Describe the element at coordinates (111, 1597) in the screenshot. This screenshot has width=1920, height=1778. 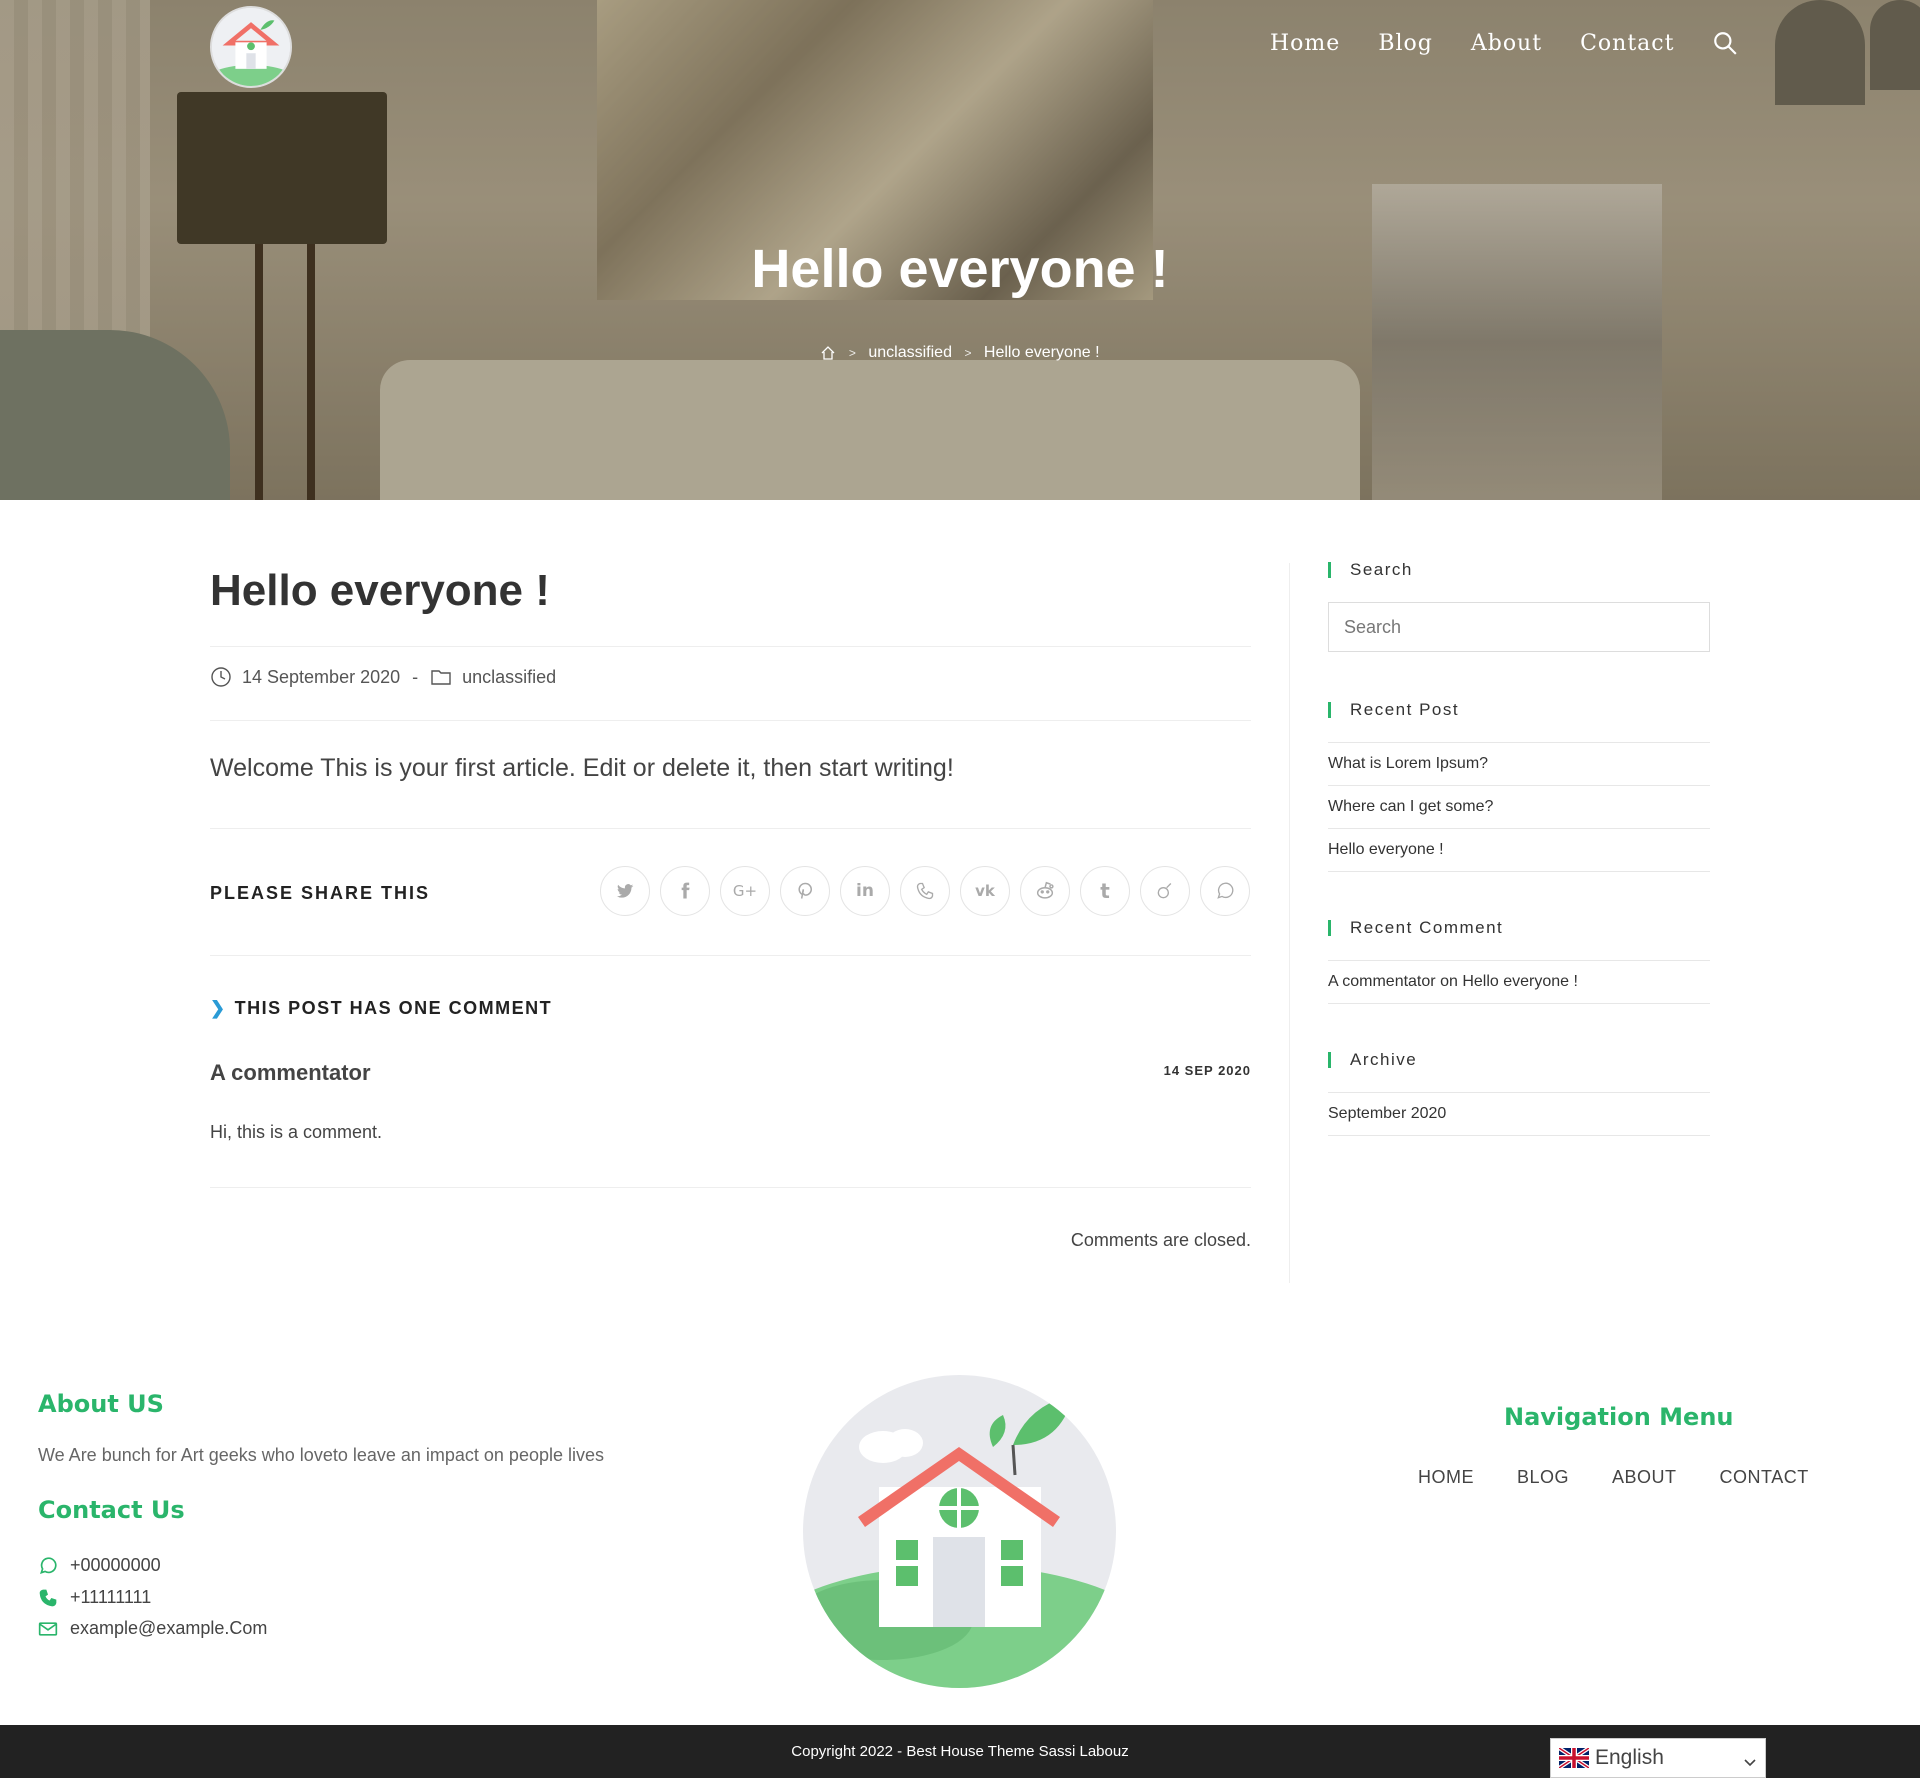
I see `footer-phone-number: +11111111` at that location.